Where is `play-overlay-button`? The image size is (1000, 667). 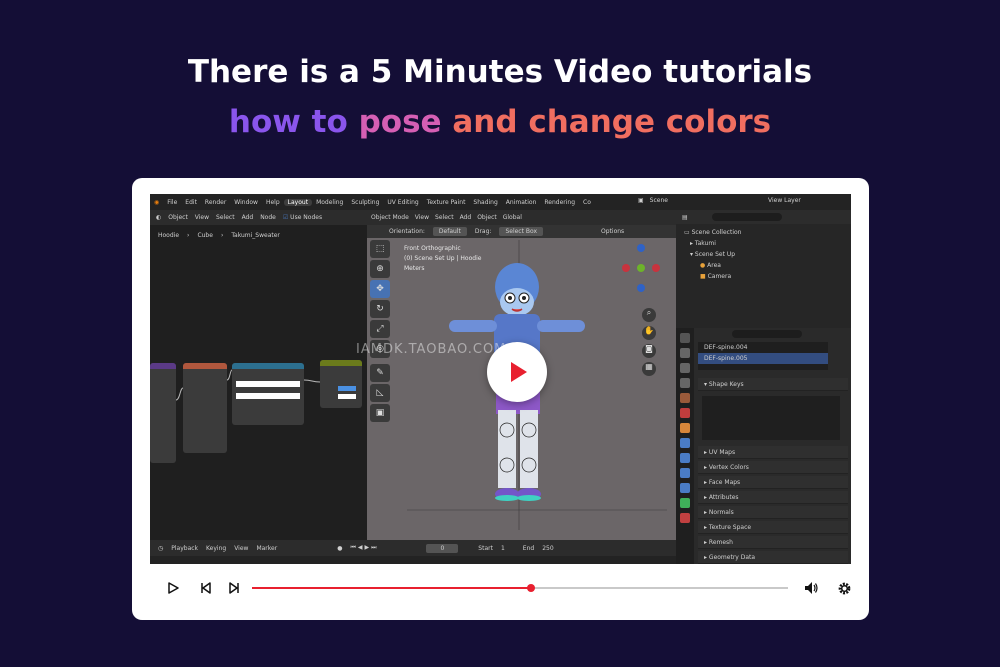
play-overlay-button is located at coordinates (517, 372).